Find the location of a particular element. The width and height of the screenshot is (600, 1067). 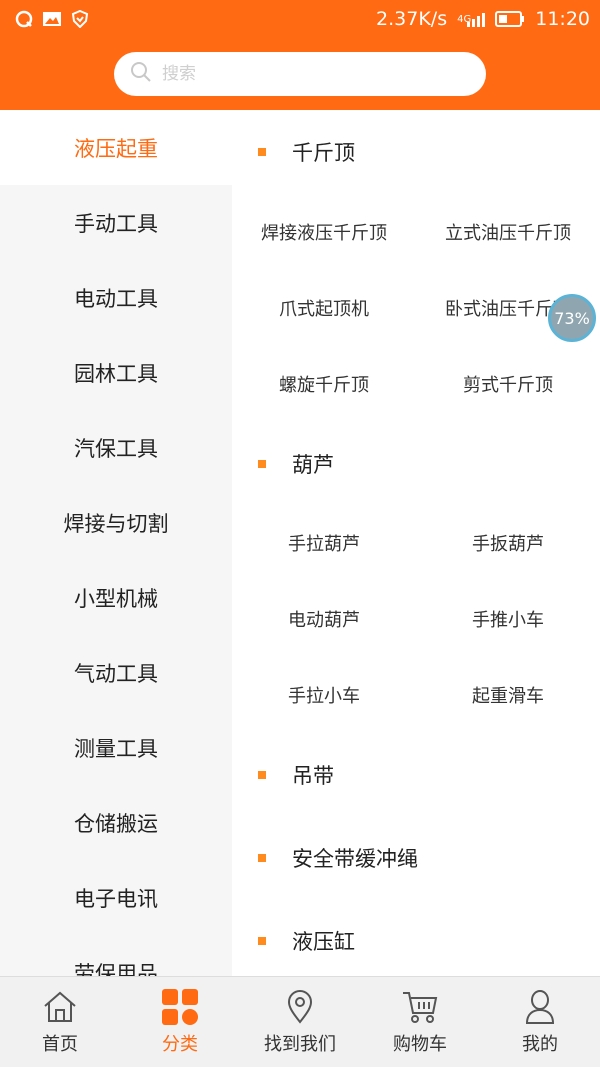

sidebar-item-hydraulic-lifting: 液压起重 is located at coordinates (116, 147).